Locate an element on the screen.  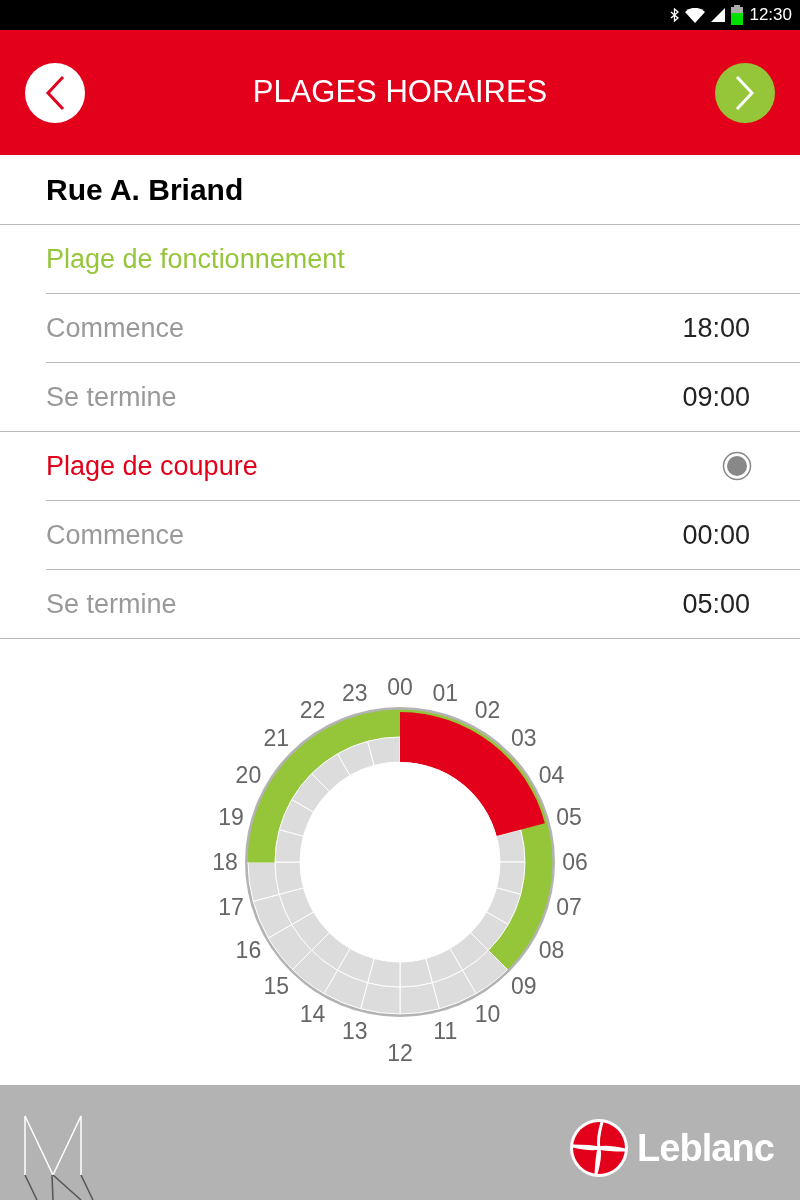
signal-icon is located at coordinates (718, 15).